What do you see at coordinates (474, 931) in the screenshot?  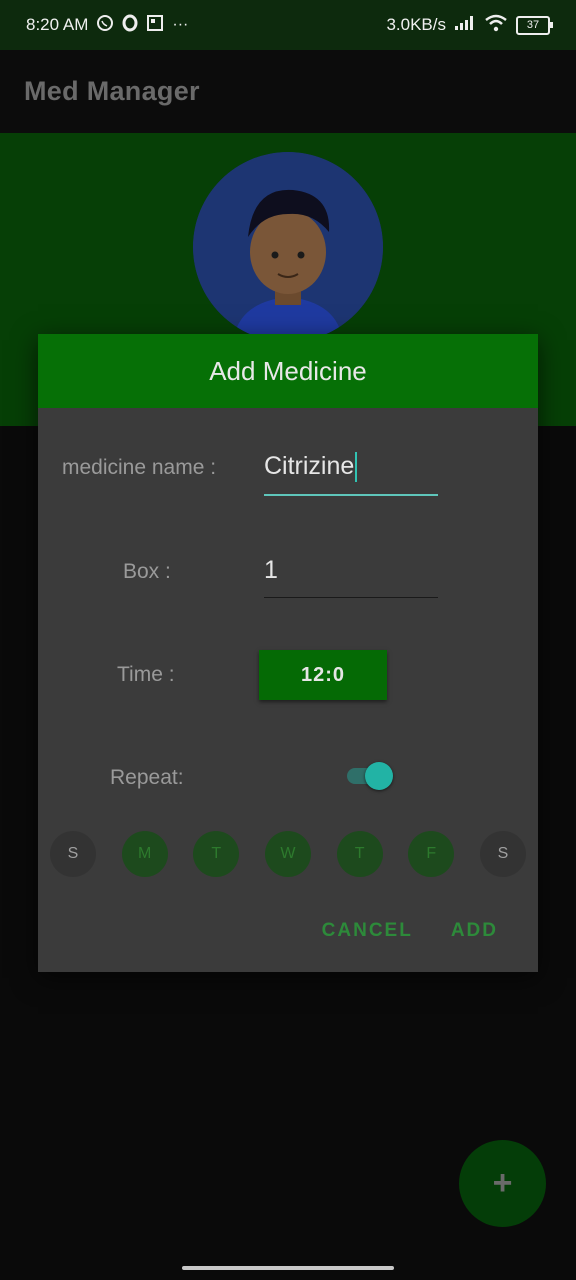 I see `add-button: ADD` at bounding box center [474, 931].